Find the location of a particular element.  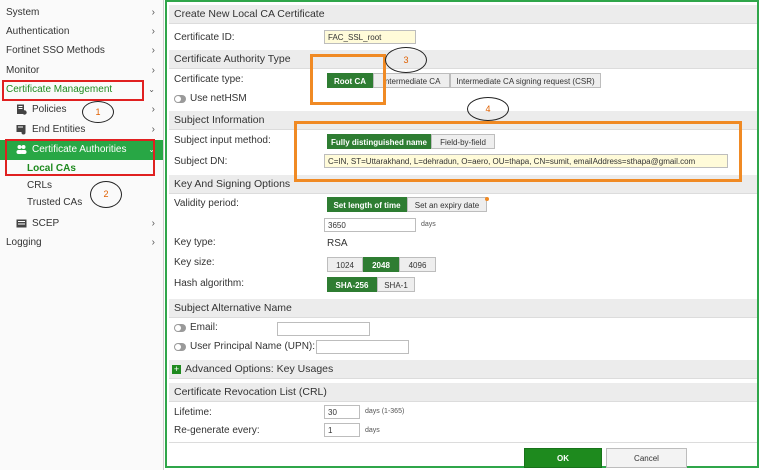

upn-toggle is located at coordinates (180, 347).